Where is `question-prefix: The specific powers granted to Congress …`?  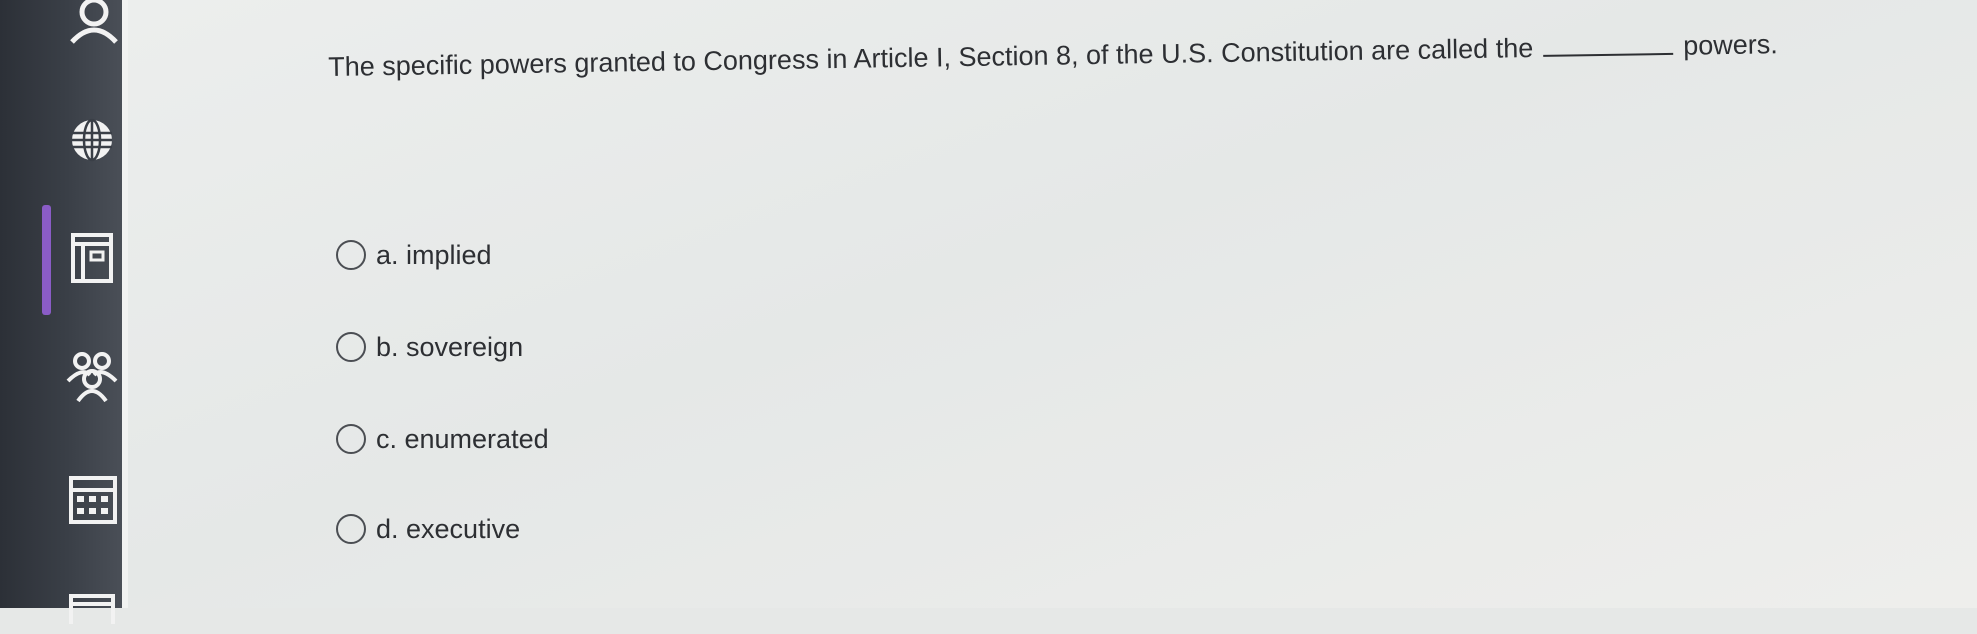
question-prefix: The specific powers granted to Congress … is located at coordinates (931, 57).